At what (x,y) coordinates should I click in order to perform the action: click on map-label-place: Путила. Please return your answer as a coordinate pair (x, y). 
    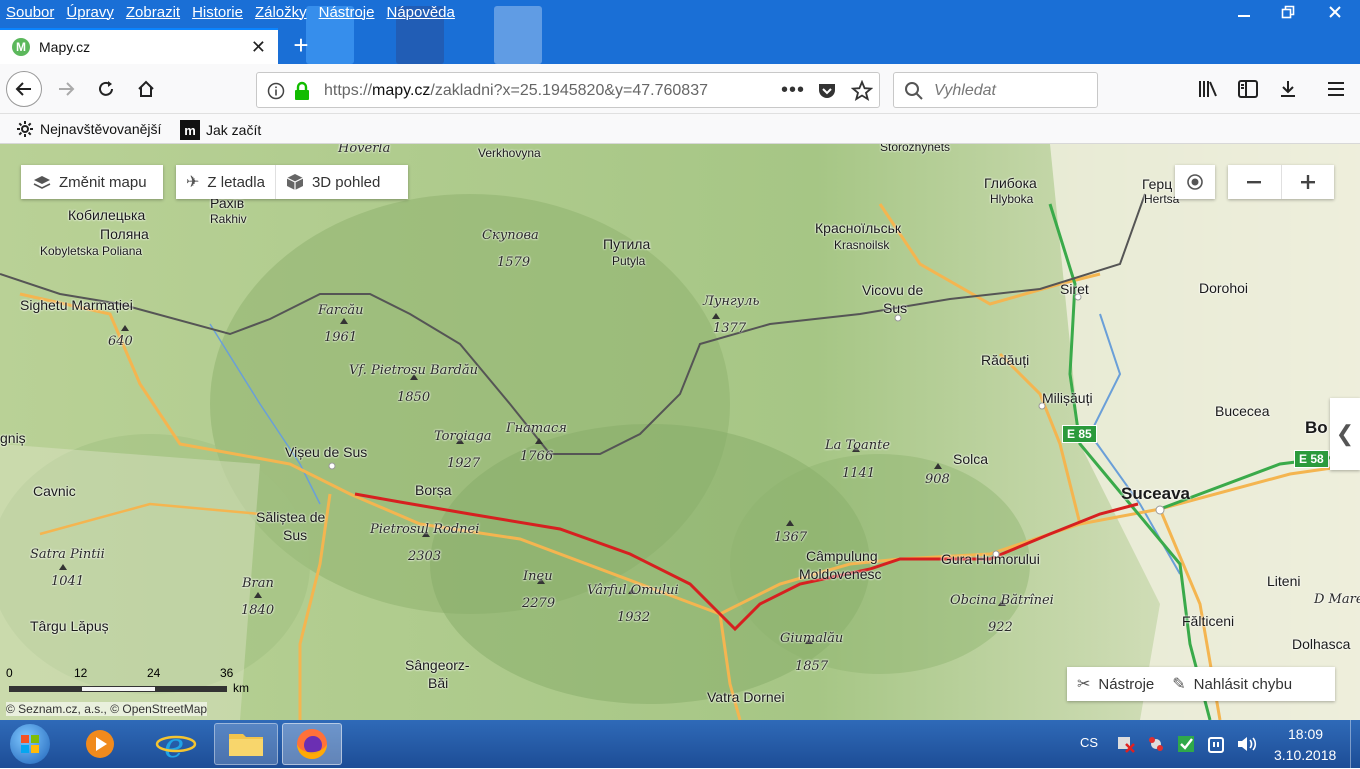
    Looking at the image, I should click on (627, 244).